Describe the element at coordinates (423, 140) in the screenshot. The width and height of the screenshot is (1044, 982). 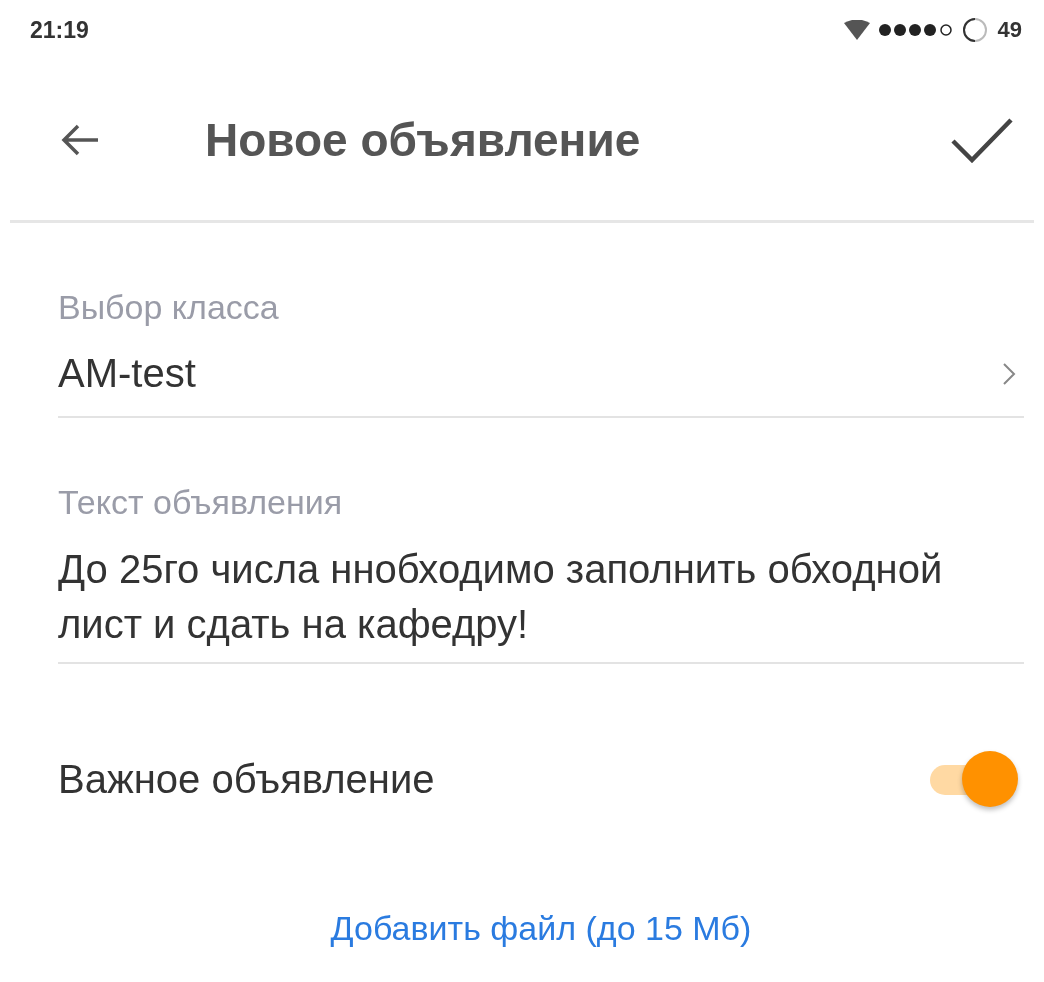
I see `screen-title: Новое объявление` at that location.